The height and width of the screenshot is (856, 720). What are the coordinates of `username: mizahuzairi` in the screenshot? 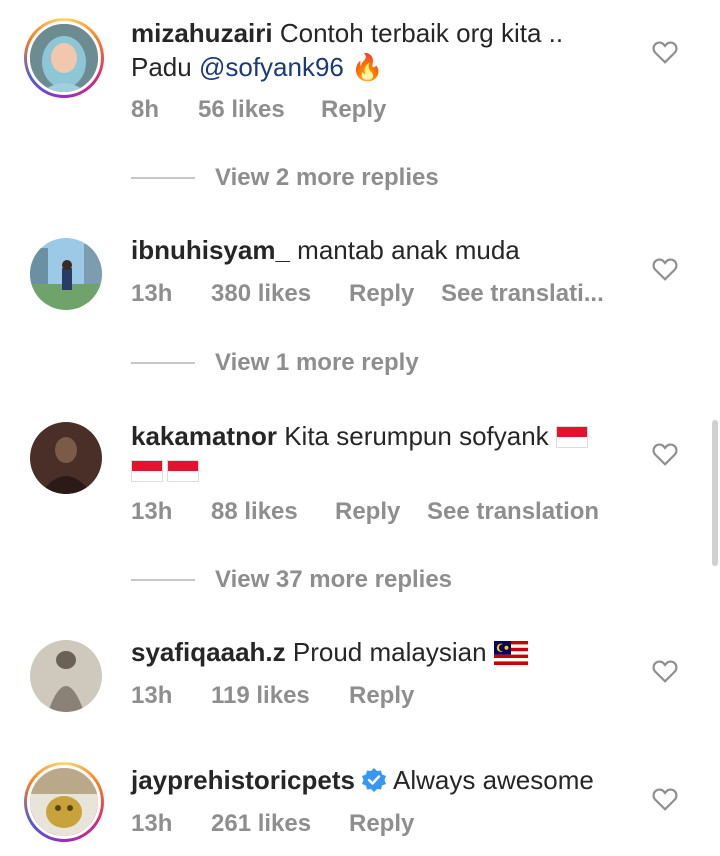 It's located at (202, 33).